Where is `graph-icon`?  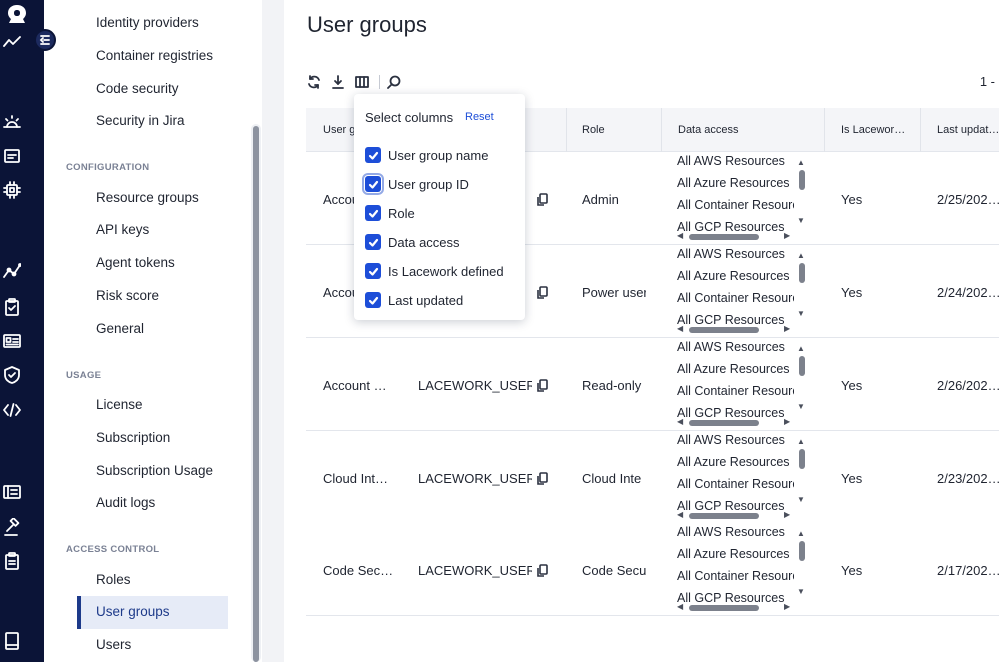 graph-icon is located at coordinates (12, 271).